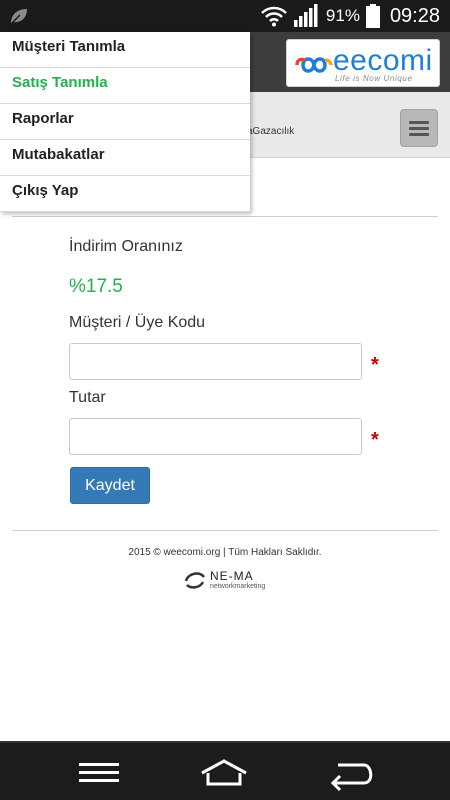 The height and width of the screenshot is (800, 450). What do you see at coordinates (342, 15) in the screenshot?
I see `battery-percent: 91%` at bounding box center [342, 15].